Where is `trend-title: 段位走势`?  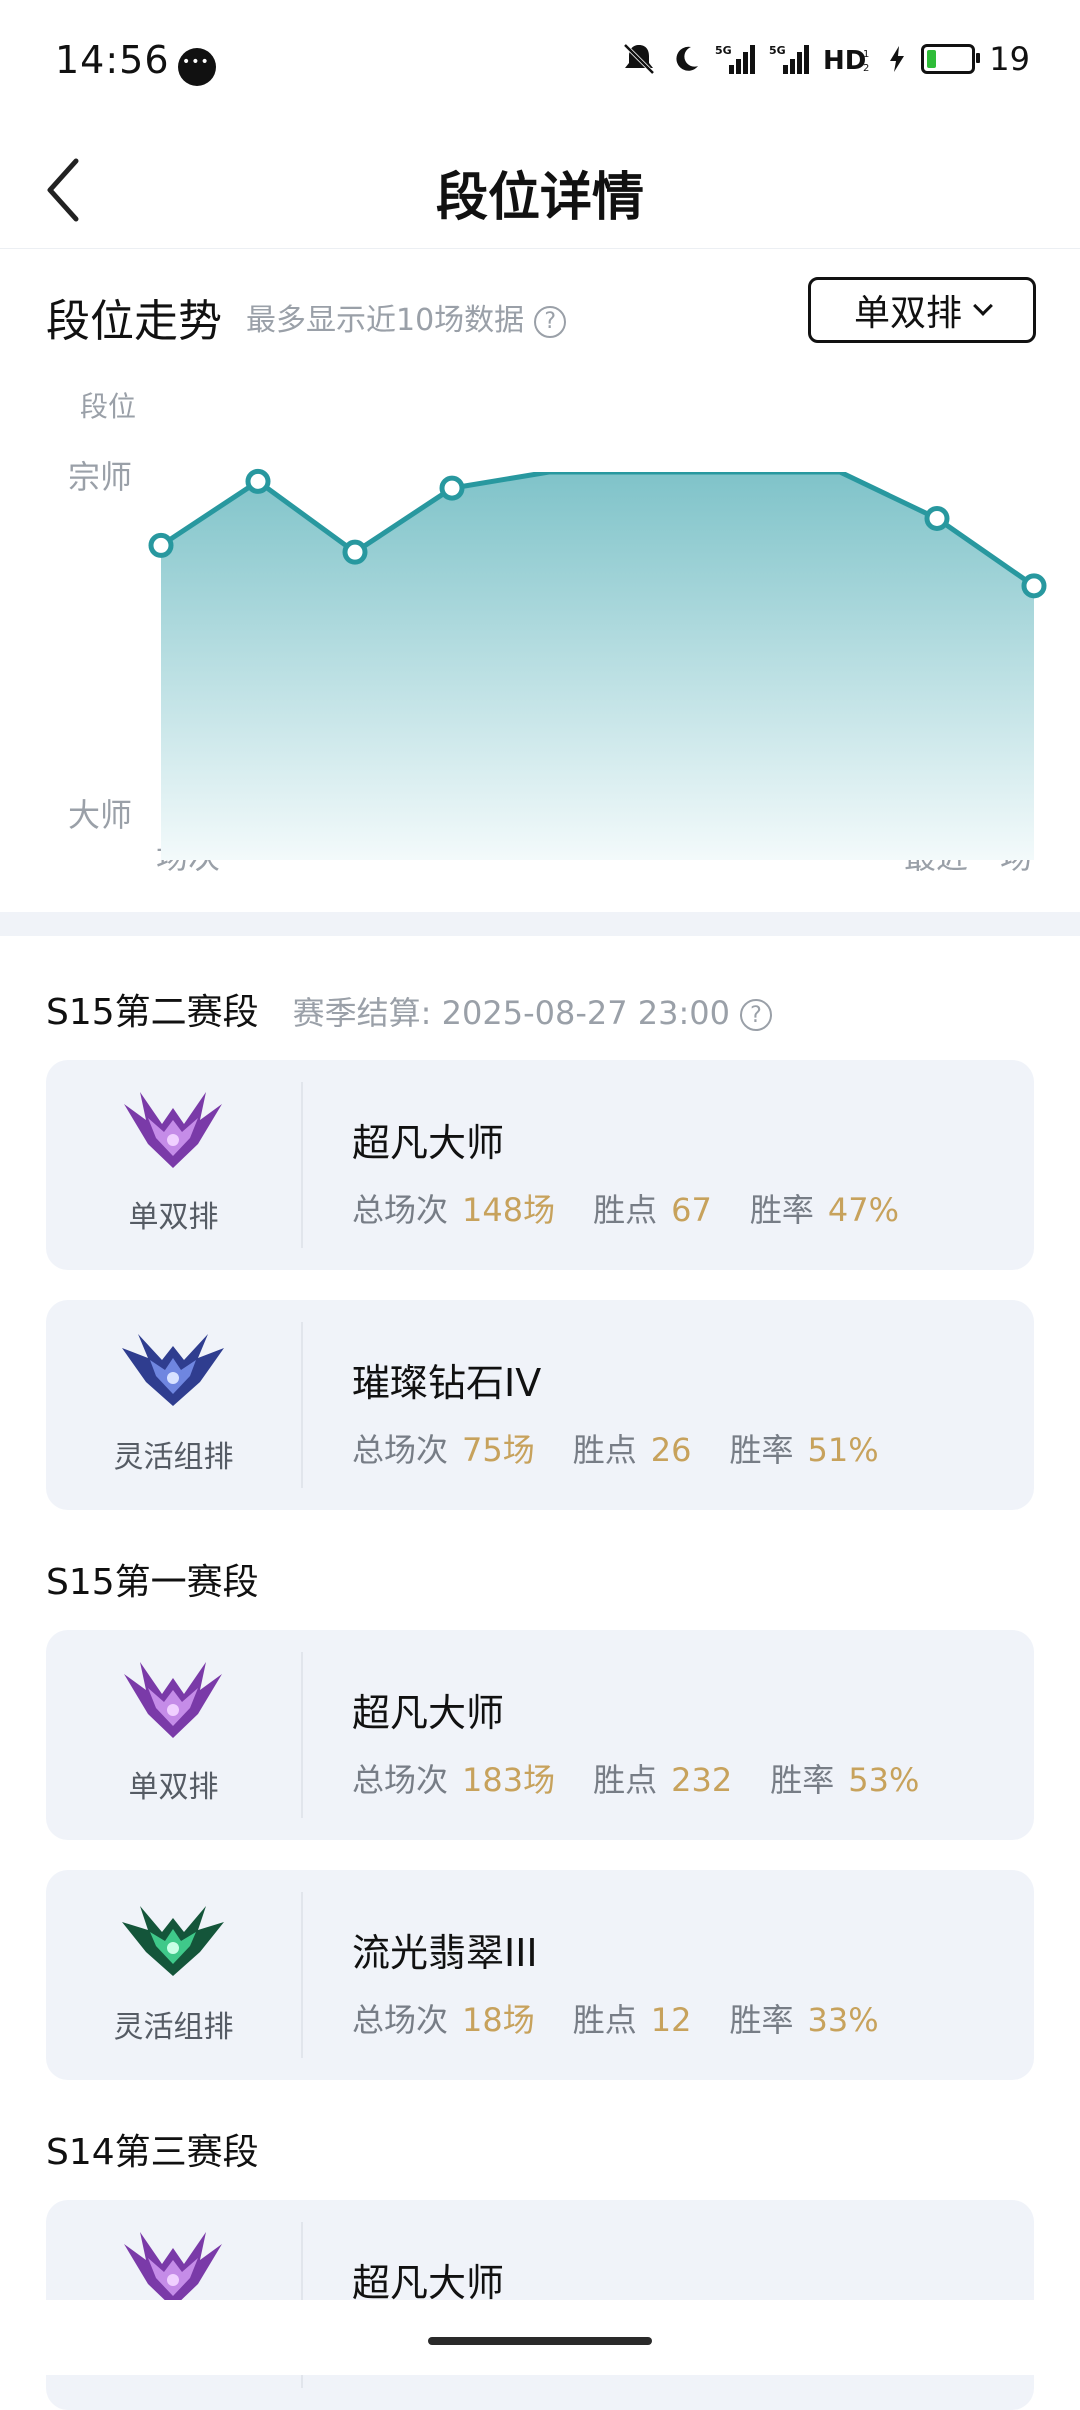 trend-title: 段位走势 is located at coordinates (134, 321).